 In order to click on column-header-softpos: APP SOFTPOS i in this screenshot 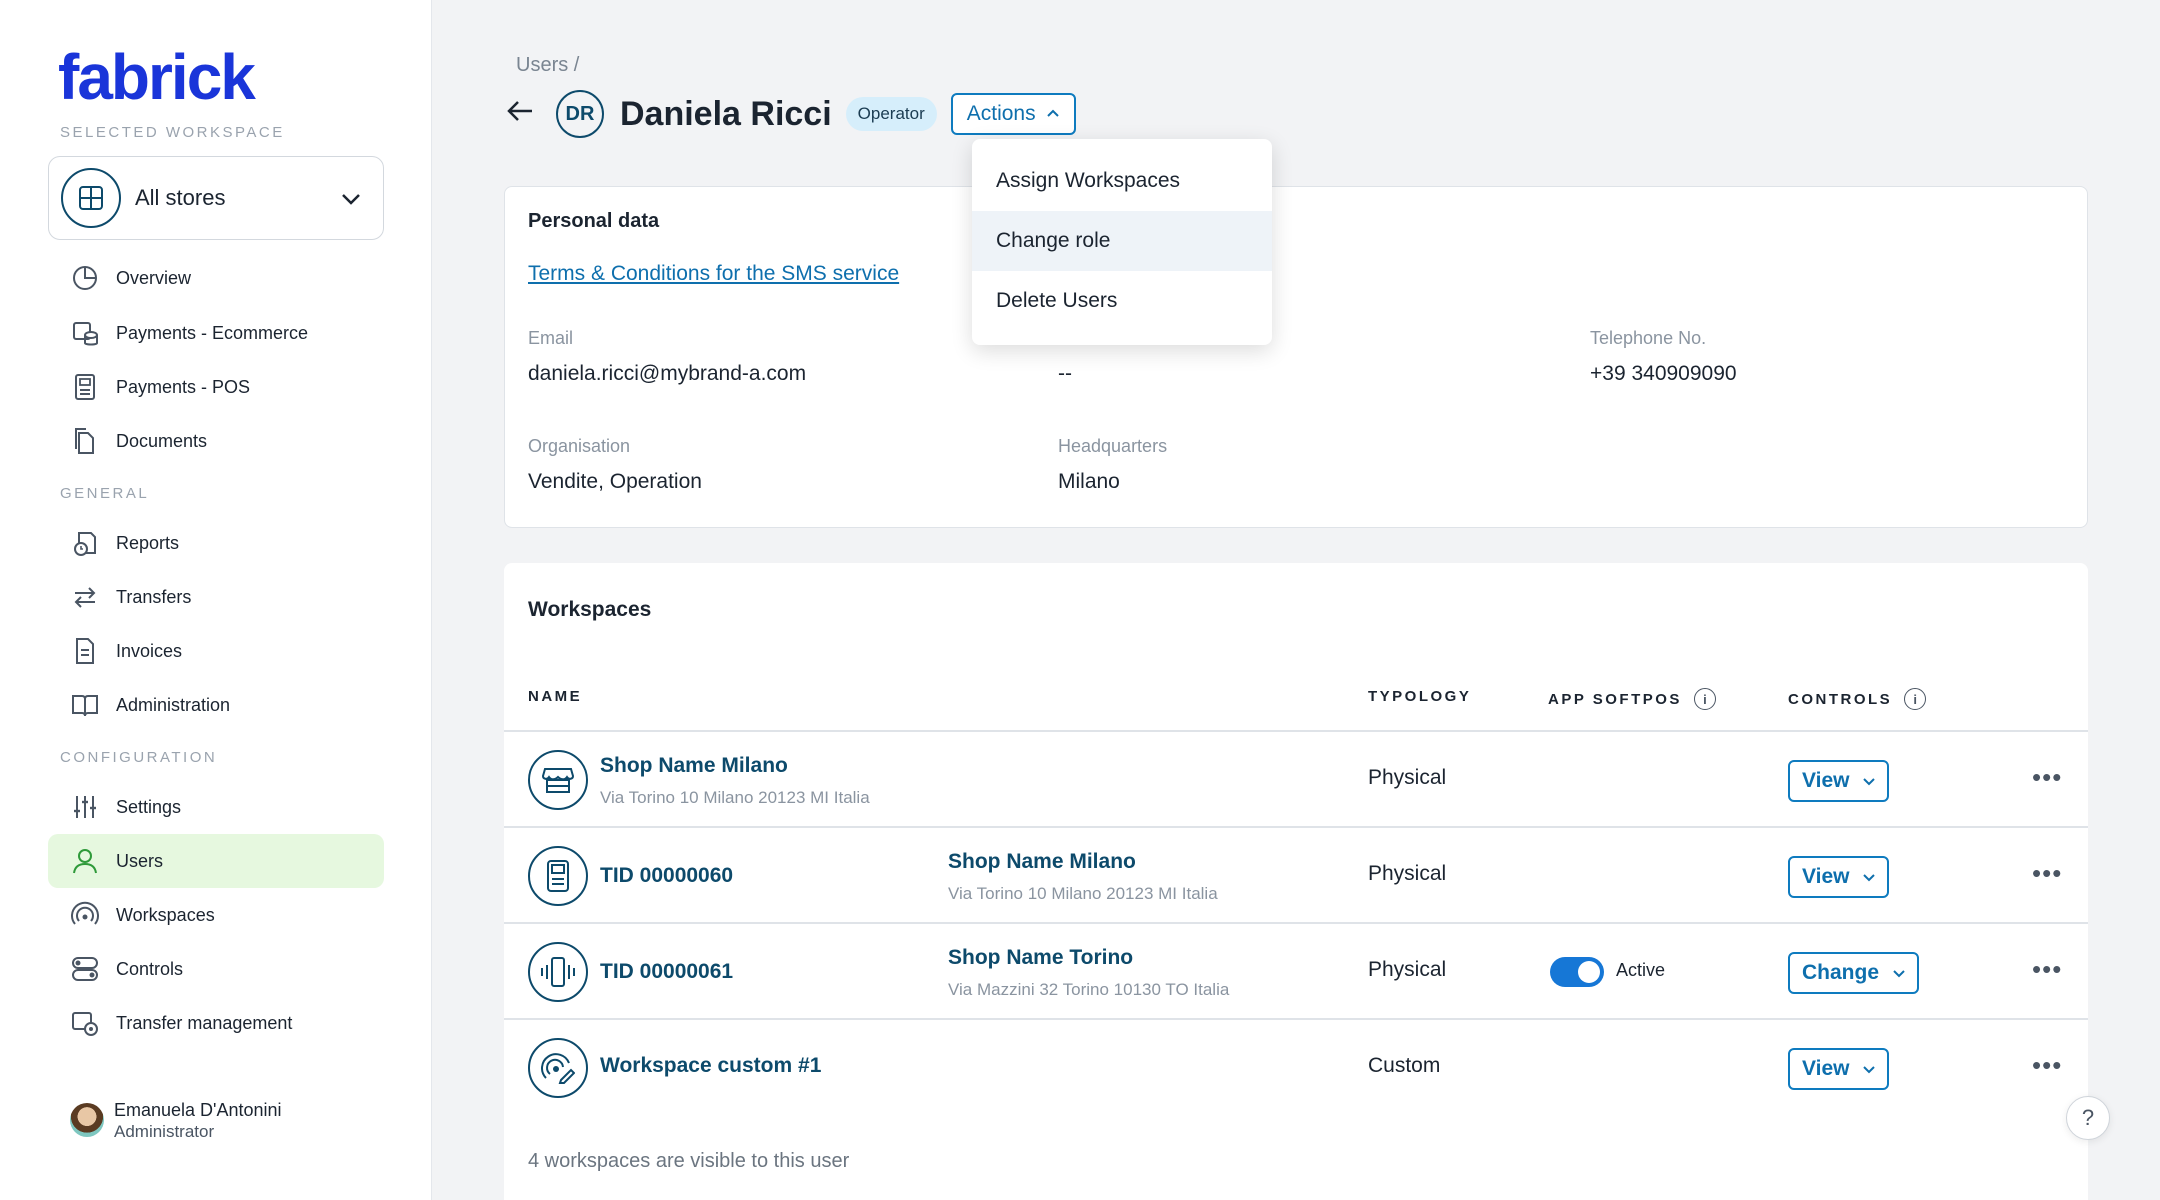, I will do `click(1632, 699)`.